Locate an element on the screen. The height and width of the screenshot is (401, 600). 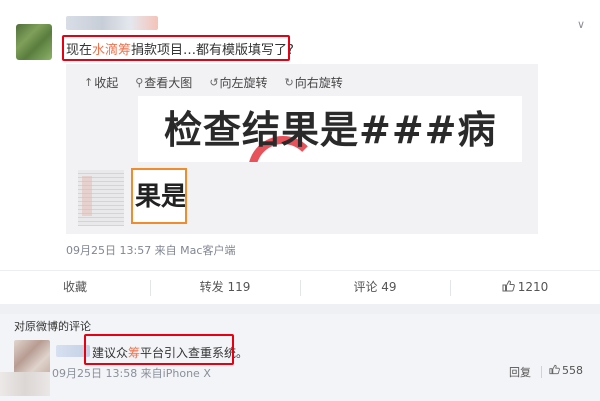
thumbnail-selected: 果是 is located at coordinates (159, 196).